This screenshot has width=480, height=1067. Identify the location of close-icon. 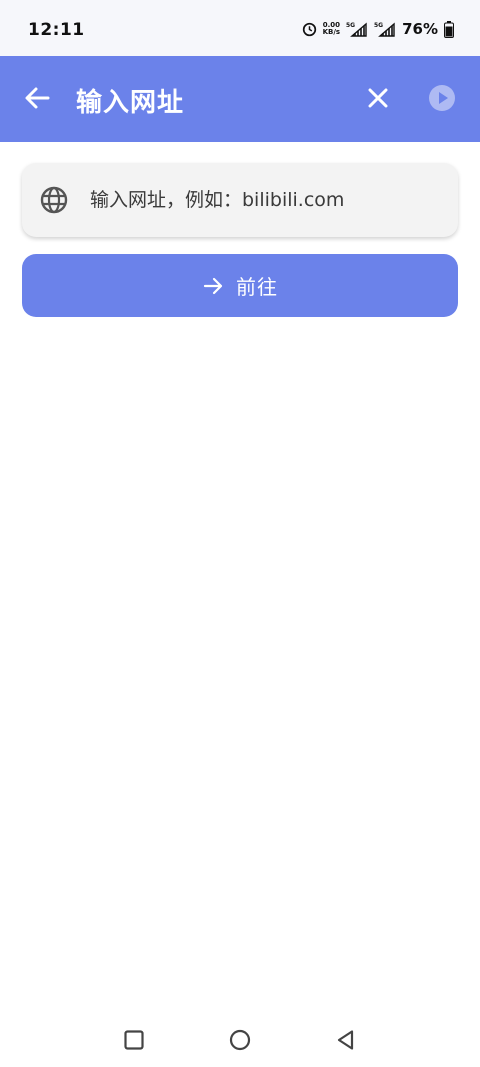
(378, 98).